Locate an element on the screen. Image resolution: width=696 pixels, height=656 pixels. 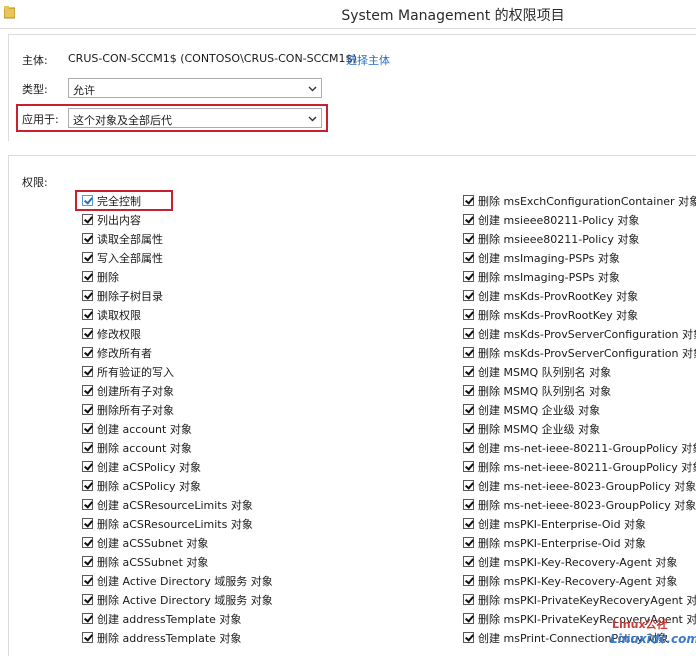
permission-row: 删除子树目录 is located at coordinates (122, 295).